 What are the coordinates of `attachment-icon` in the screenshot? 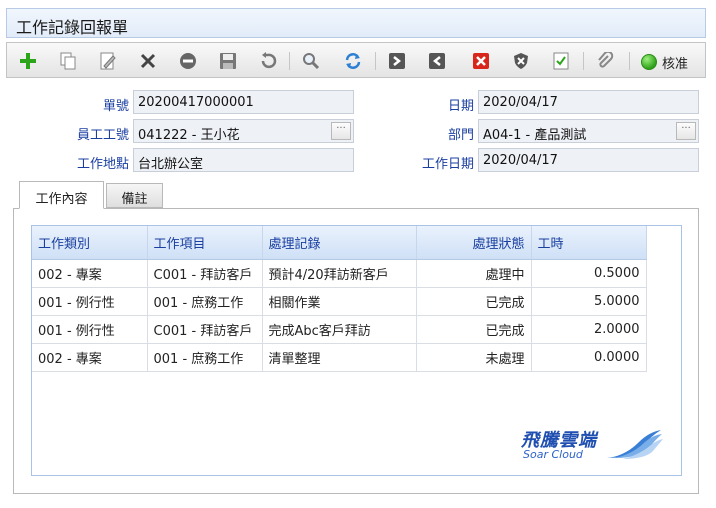 It's located at (605, 61).